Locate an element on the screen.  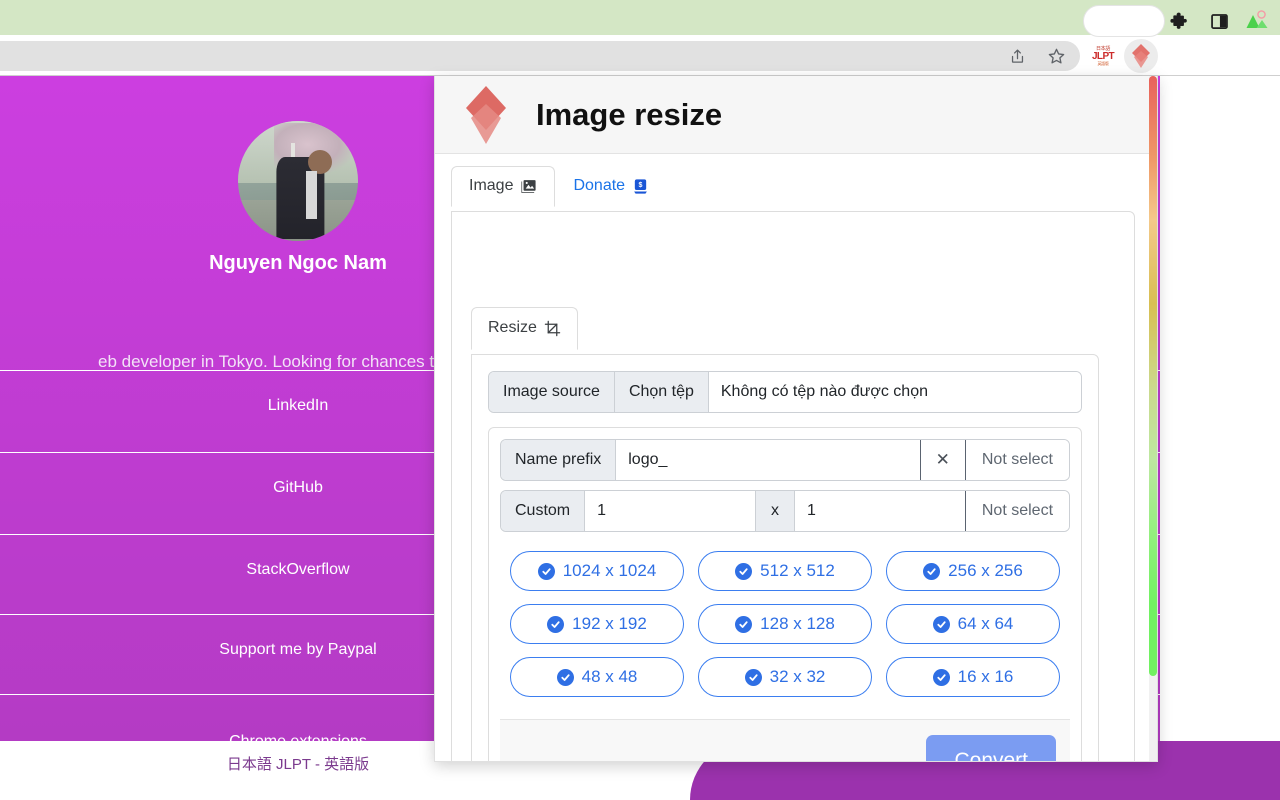
tab-donate-label: Donate is located at coordinates (599, 185).